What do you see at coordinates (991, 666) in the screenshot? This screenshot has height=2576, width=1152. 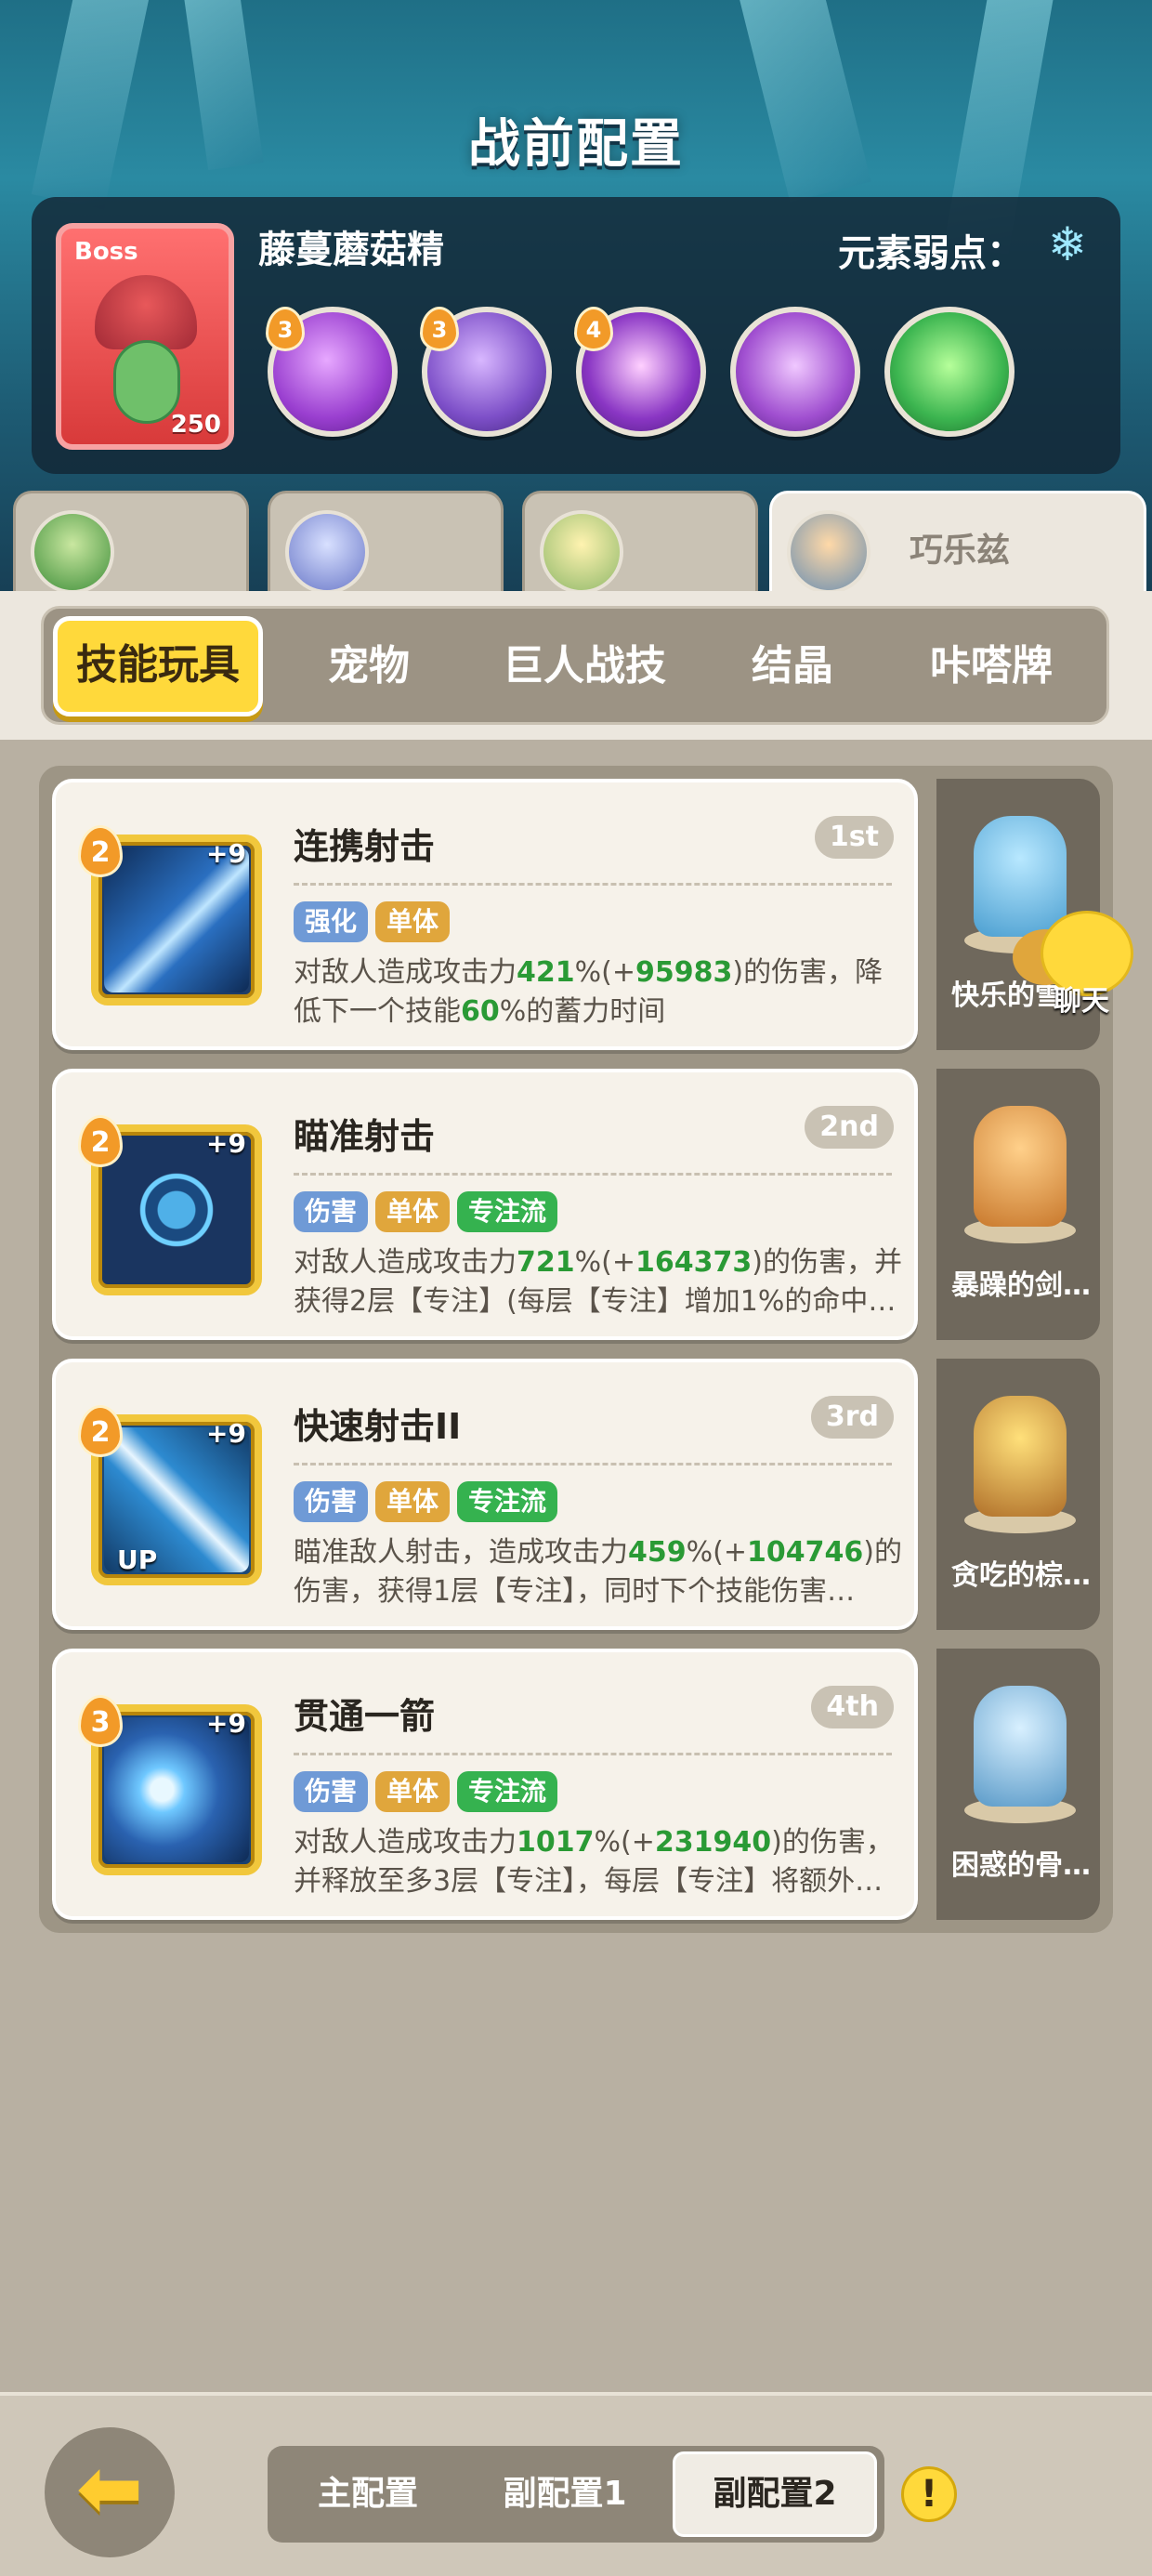 I see `tab-click-cards: 咔嗒牌` at bounding box center [991, 666].